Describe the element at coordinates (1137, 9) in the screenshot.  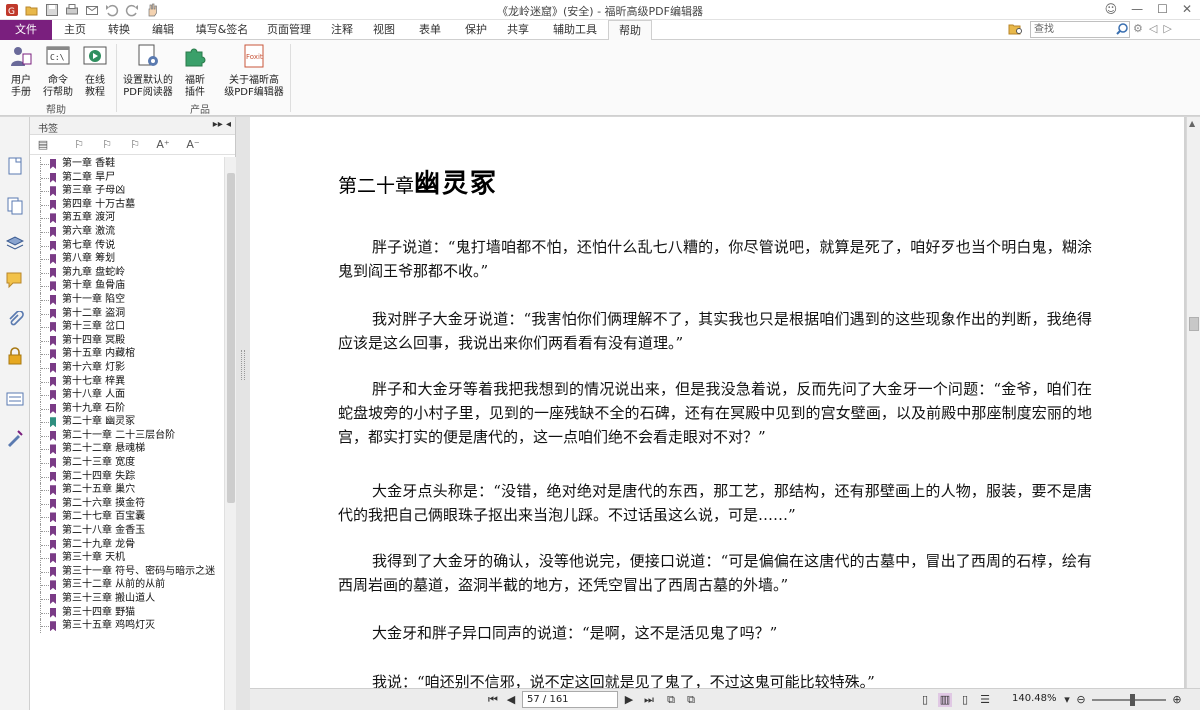
I see `minimize-icon: —` at that location.